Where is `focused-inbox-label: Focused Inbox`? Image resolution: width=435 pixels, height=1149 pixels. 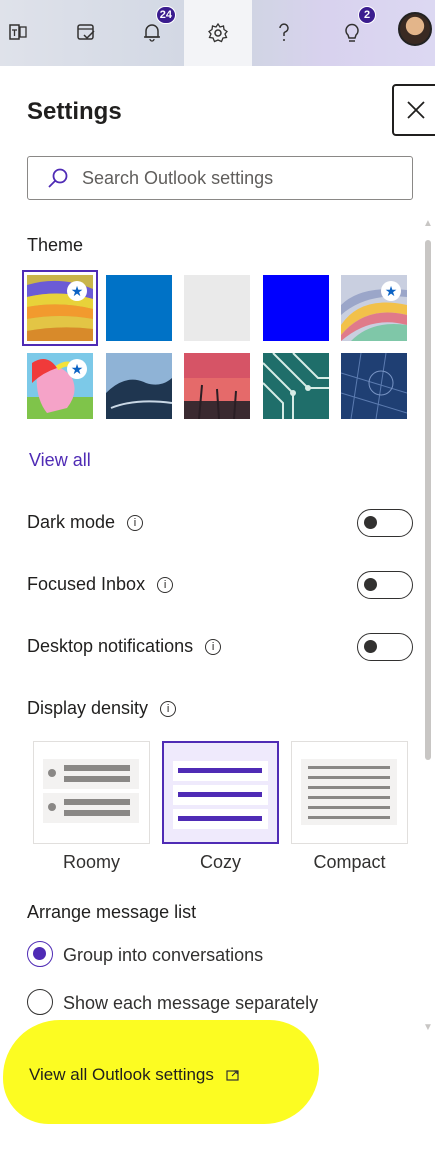
focused-inbox-label: Focused Inbox is located at coordinates (86, 584).